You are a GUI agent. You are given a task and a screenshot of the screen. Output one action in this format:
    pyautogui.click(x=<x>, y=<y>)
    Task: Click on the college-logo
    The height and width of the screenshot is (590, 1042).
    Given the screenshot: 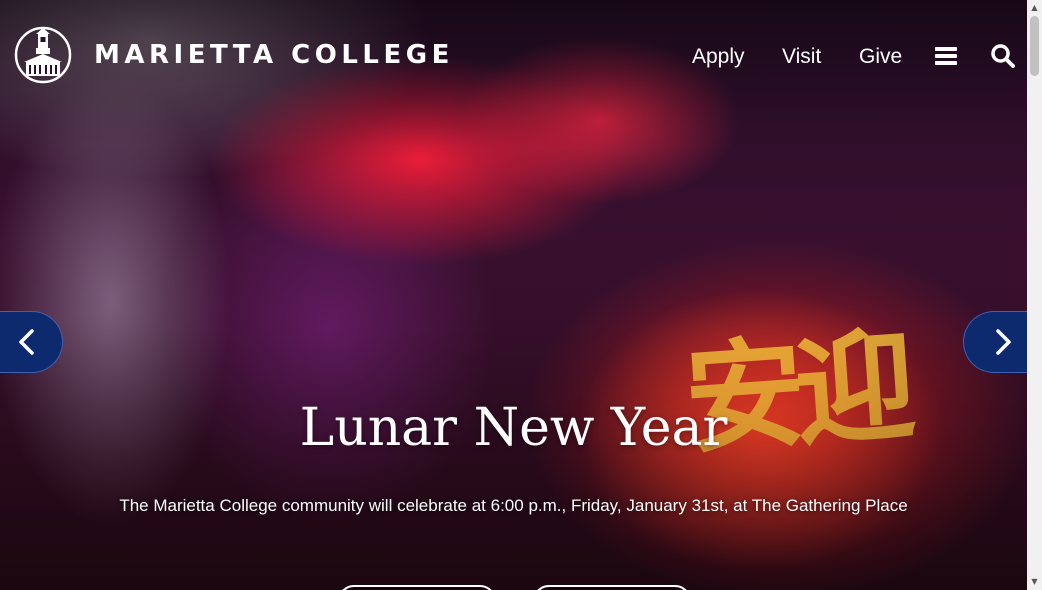 What is the action you would take?
    pyautogui.click(x=43, y=55)
    